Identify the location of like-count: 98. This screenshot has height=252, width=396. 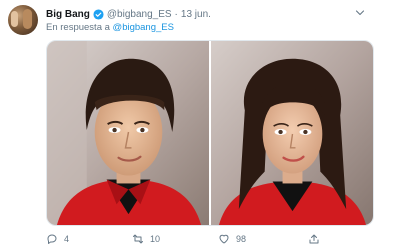
(241, 239).